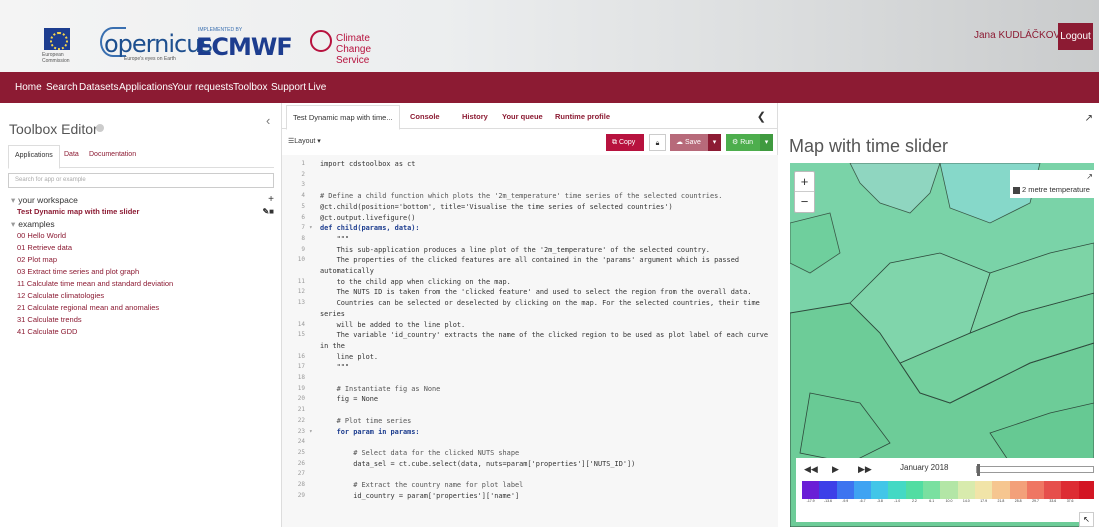 This screenshot has width=1099, height=527. What do you see at coordinates (1075, 36) in the screenshot?
I see `logout-button: Logout` at bounding box center [1075, 36].